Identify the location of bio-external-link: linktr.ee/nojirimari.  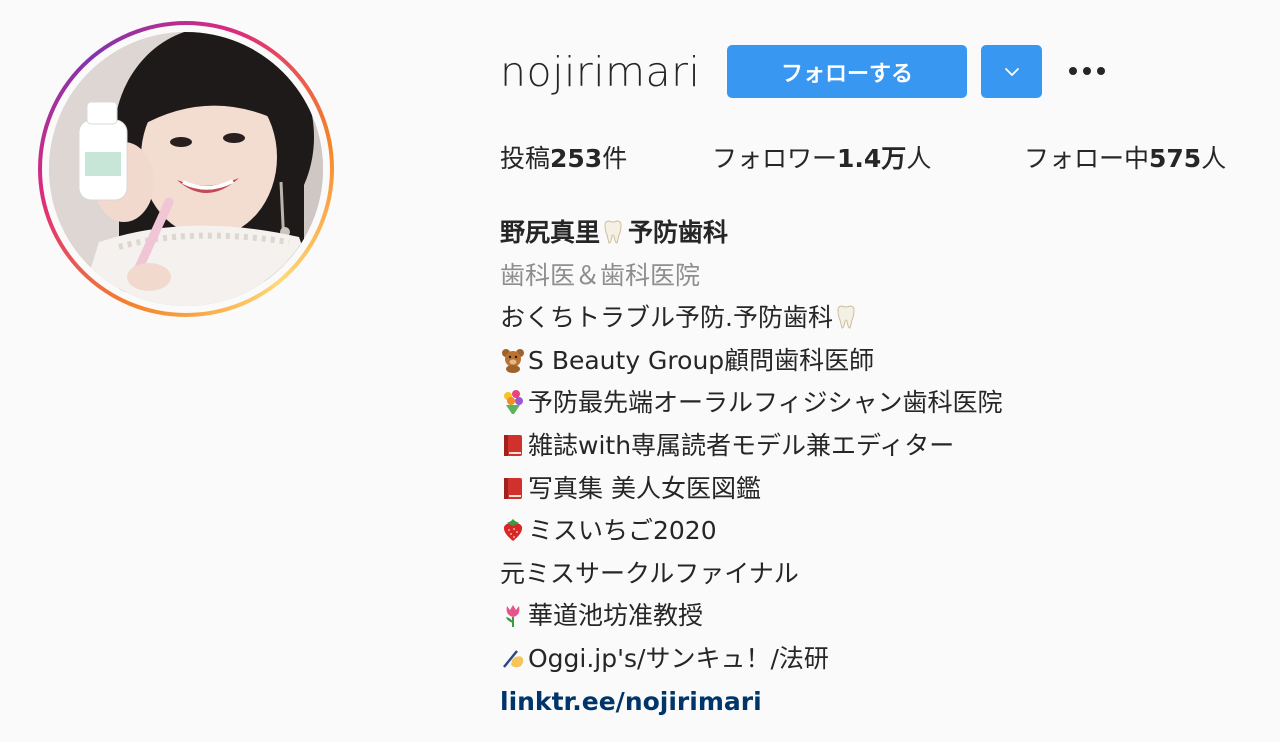
(631, 701).